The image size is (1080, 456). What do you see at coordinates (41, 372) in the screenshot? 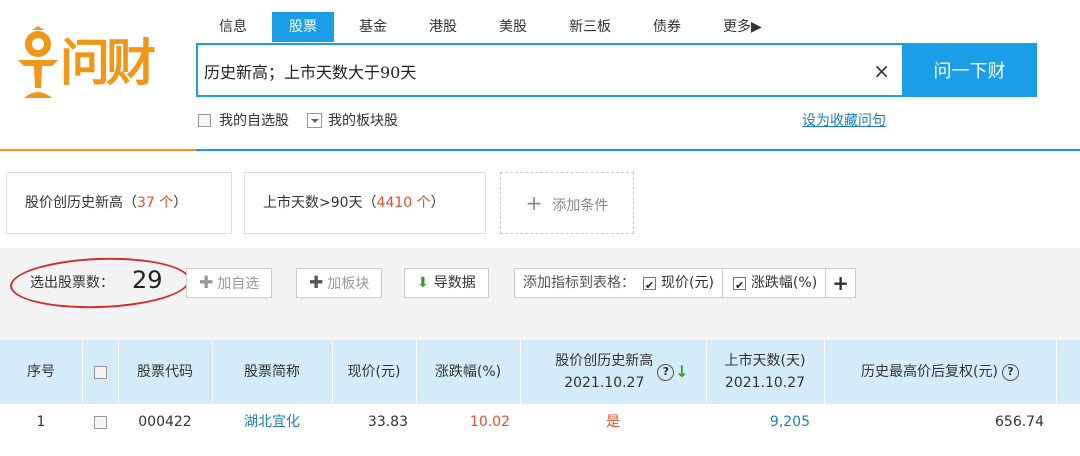
I see `header-index: 序号` at bounding box center [41, 372].